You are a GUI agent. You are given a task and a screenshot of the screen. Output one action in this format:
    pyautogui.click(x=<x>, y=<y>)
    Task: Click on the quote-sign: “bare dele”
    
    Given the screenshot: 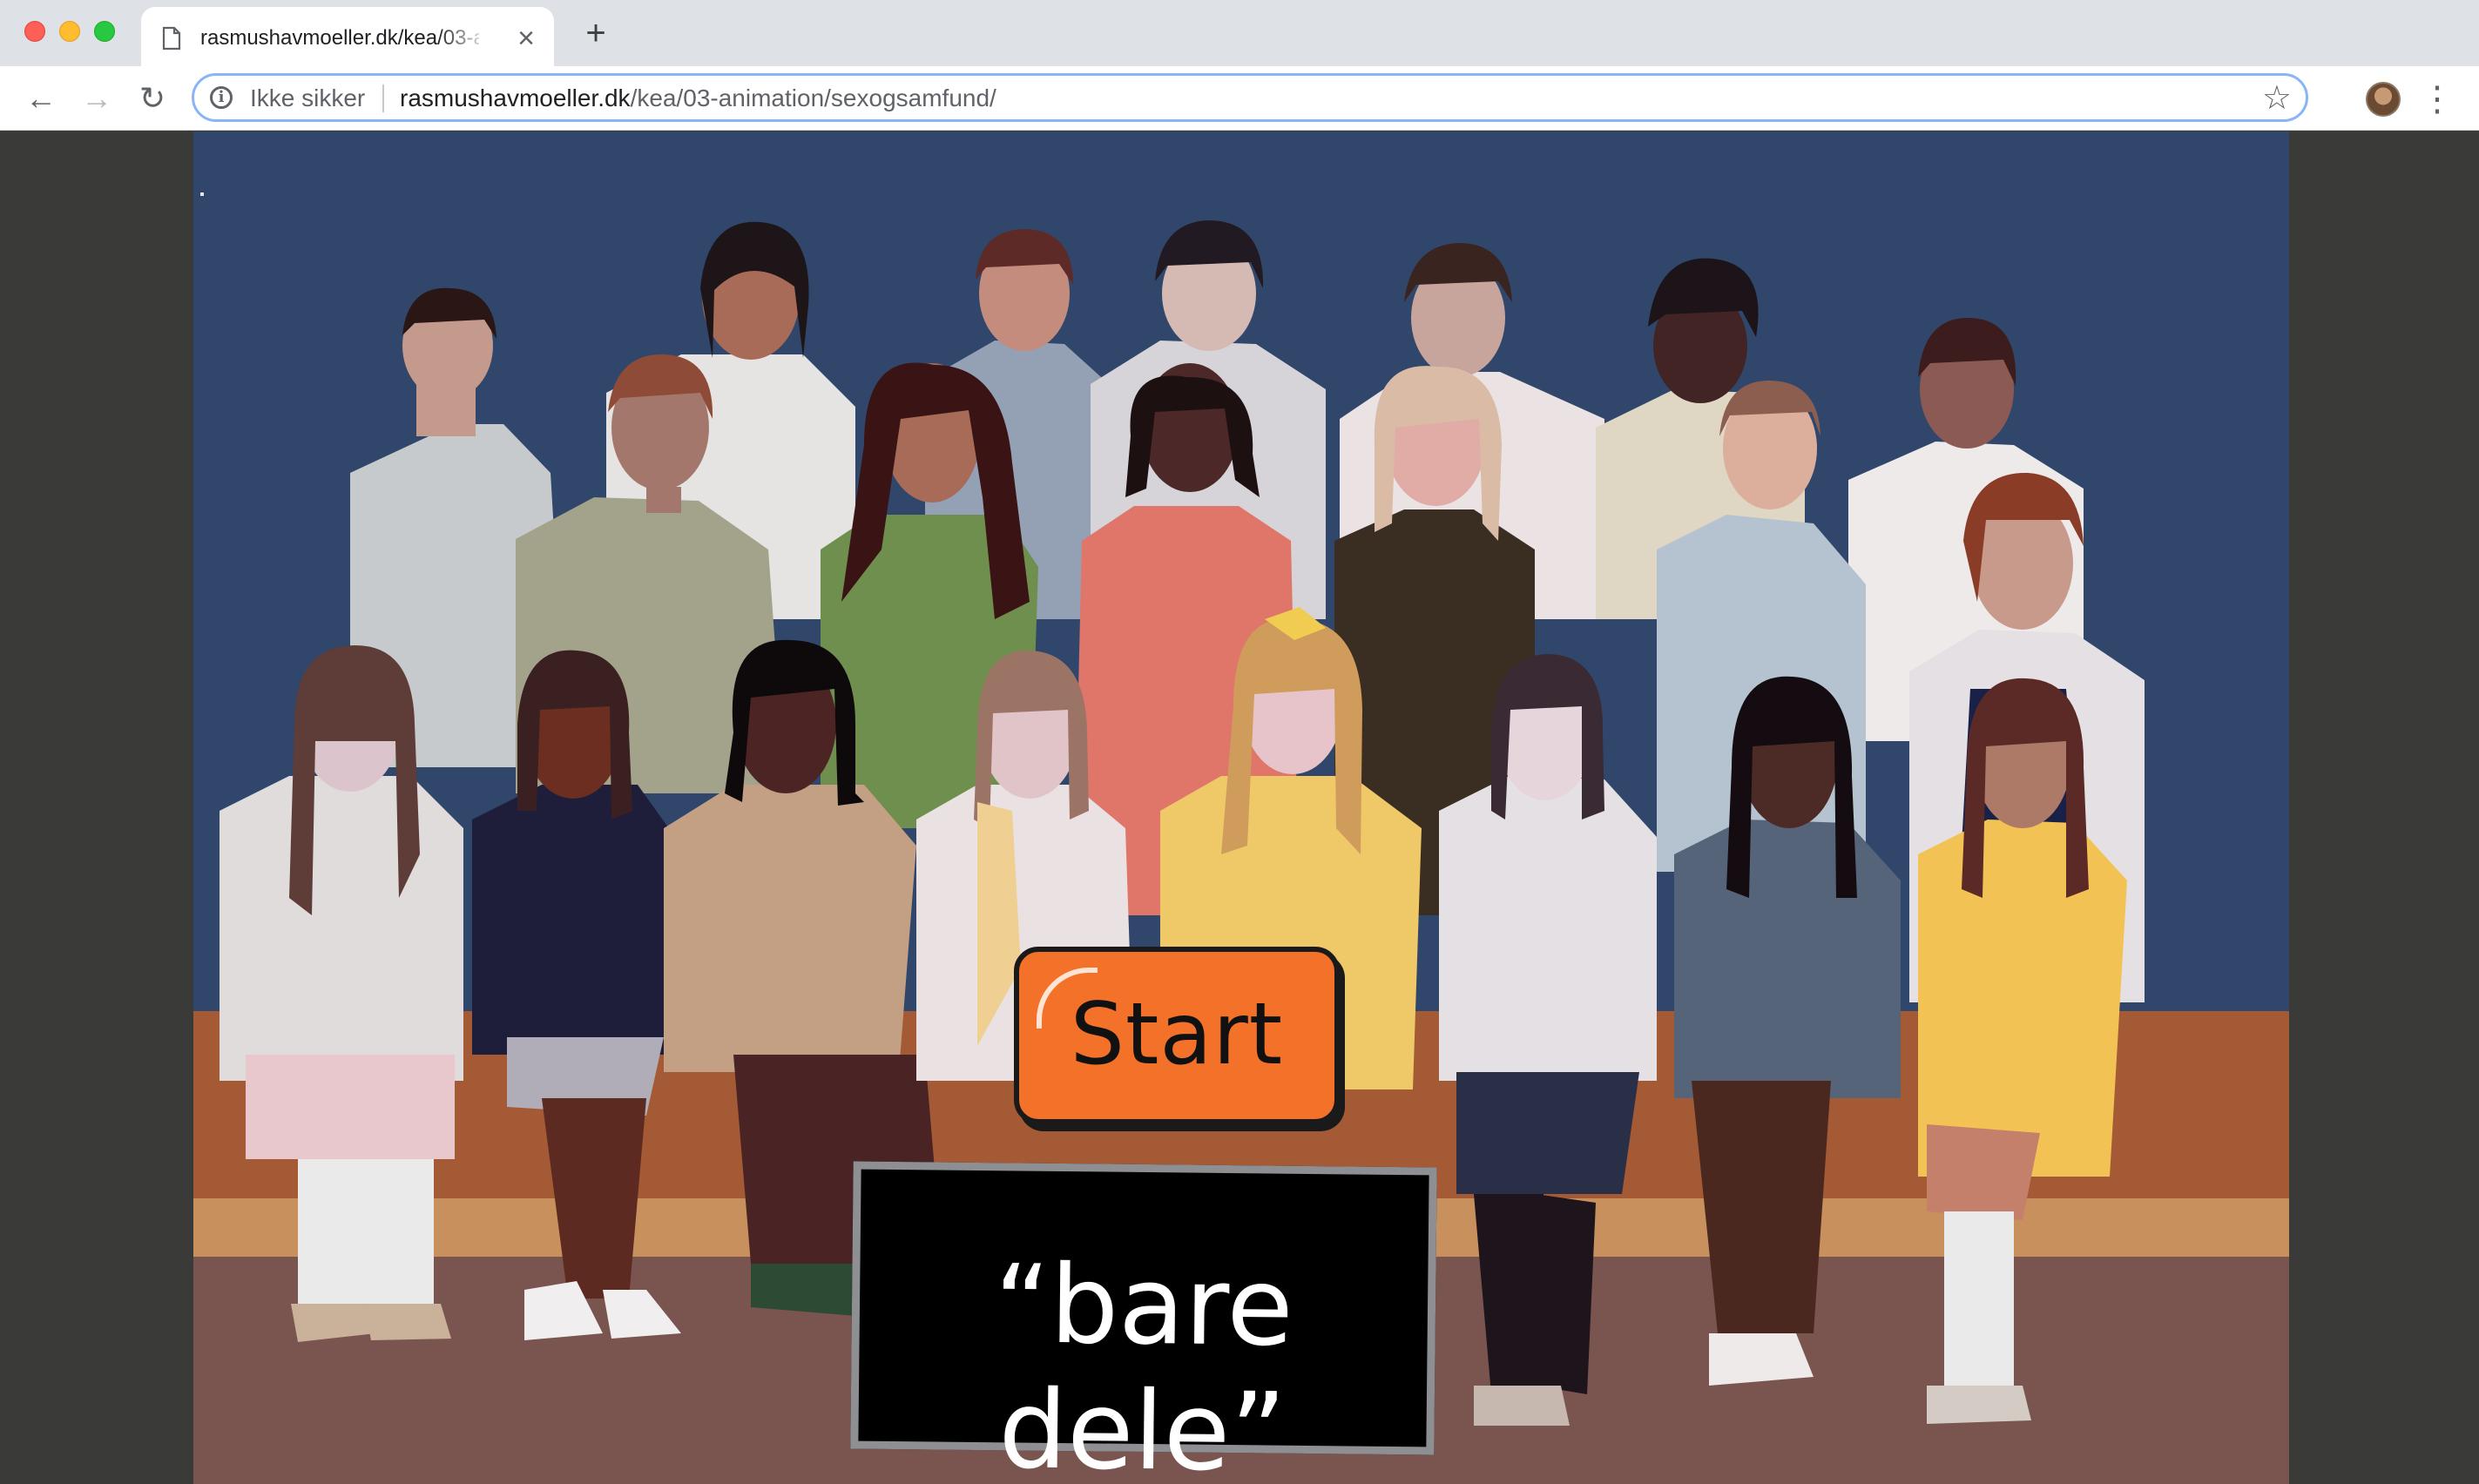 What is the action you would take?
    pyautogui.click(x=1143, y=1323)
    